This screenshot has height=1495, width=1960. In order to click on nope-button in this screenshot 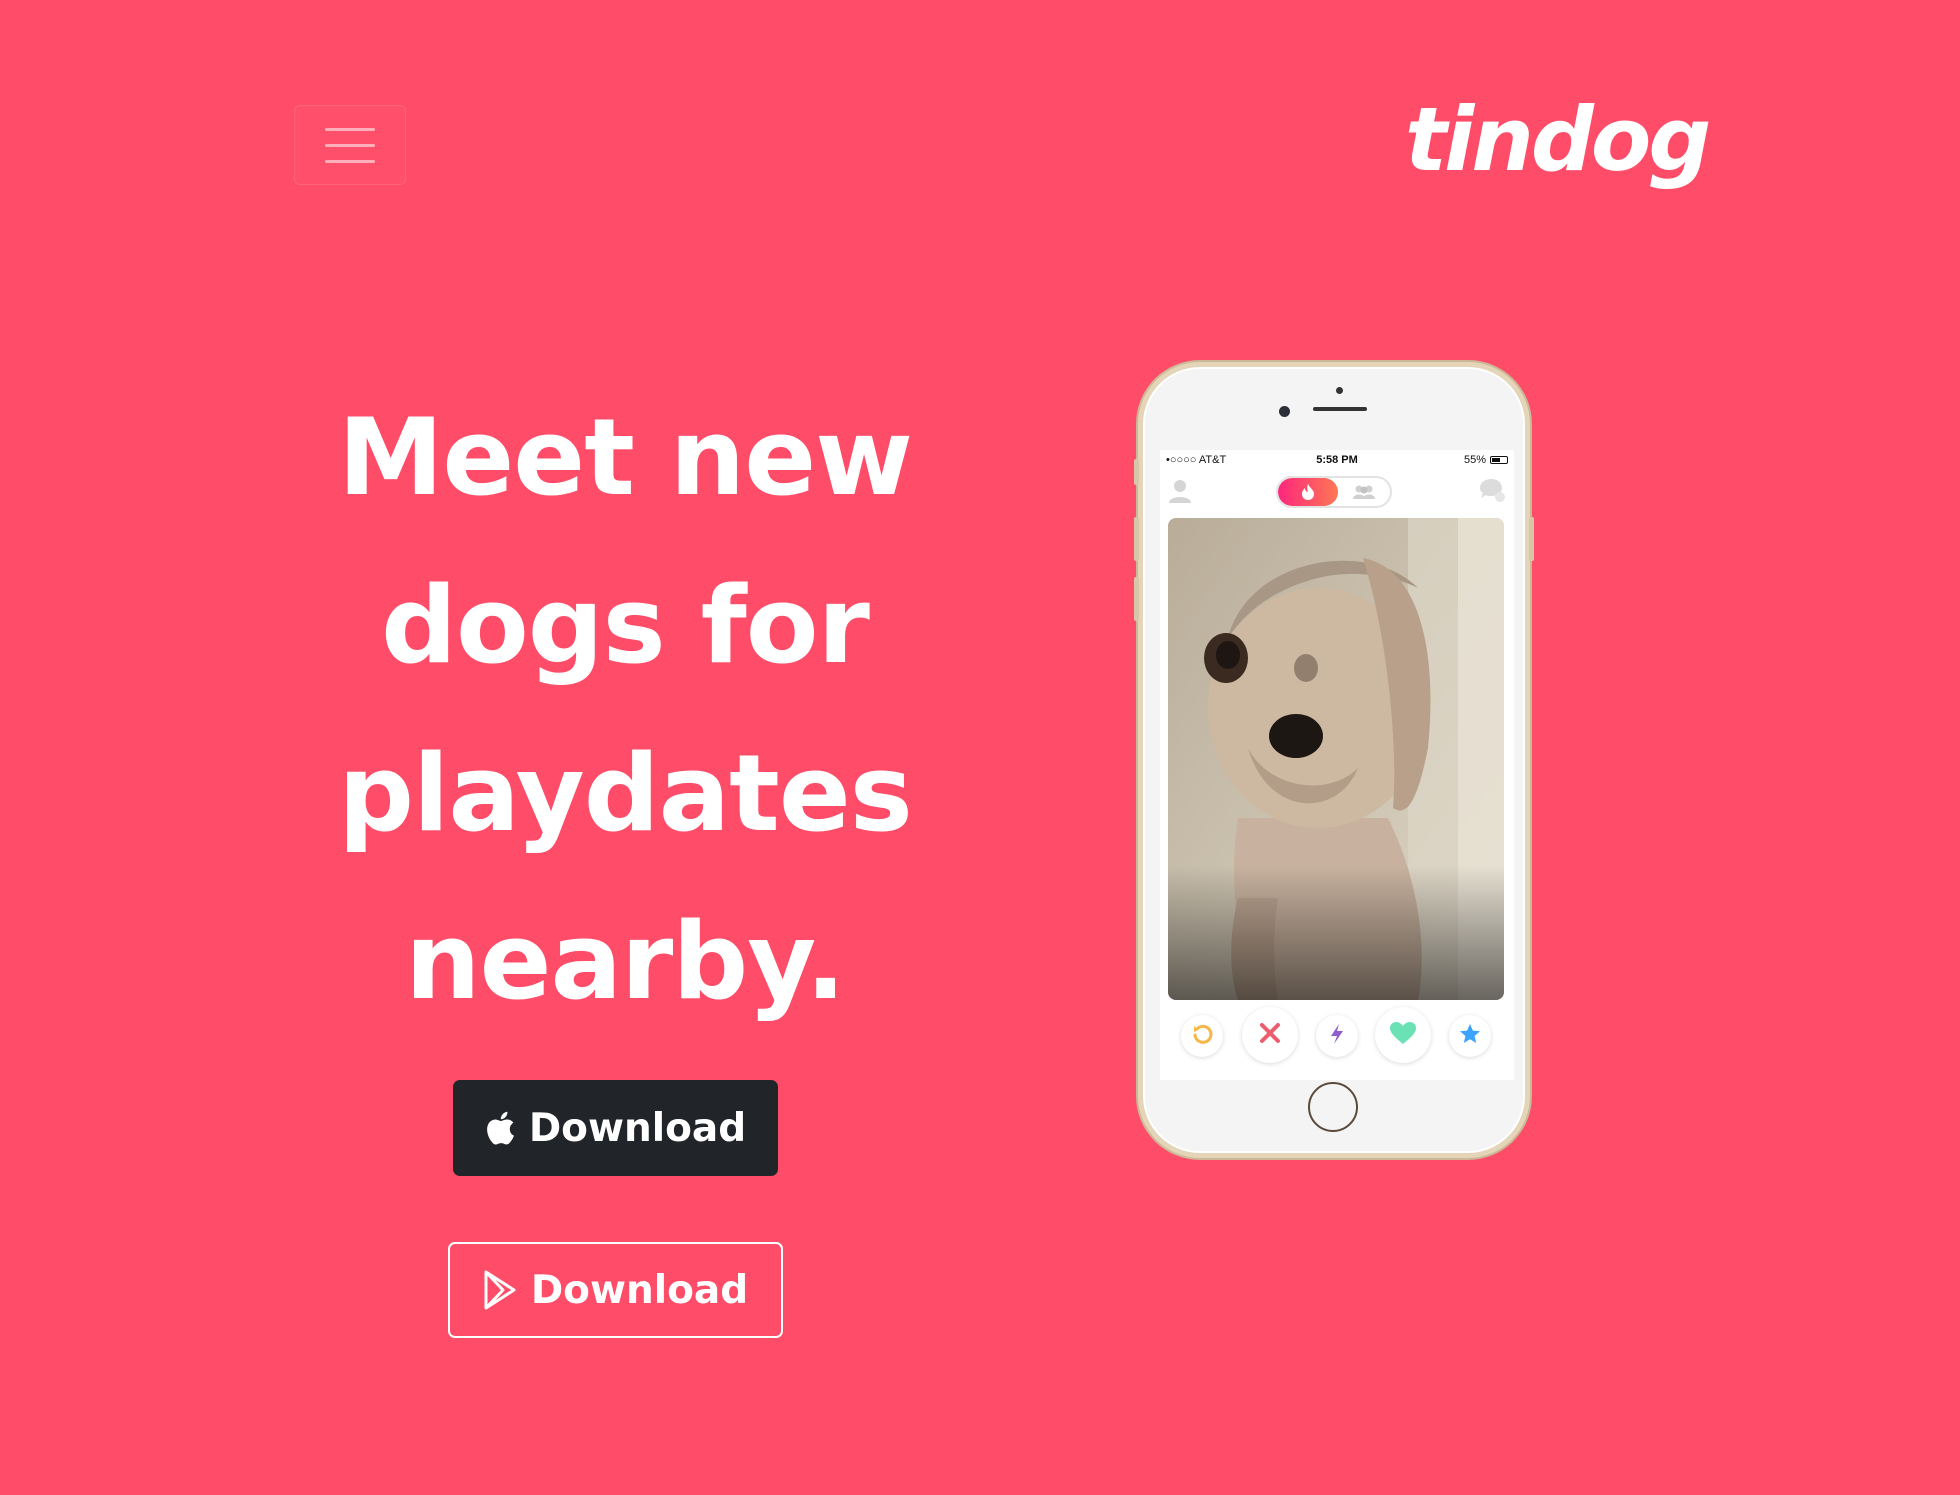, I will do `click(1270, 1035)`.